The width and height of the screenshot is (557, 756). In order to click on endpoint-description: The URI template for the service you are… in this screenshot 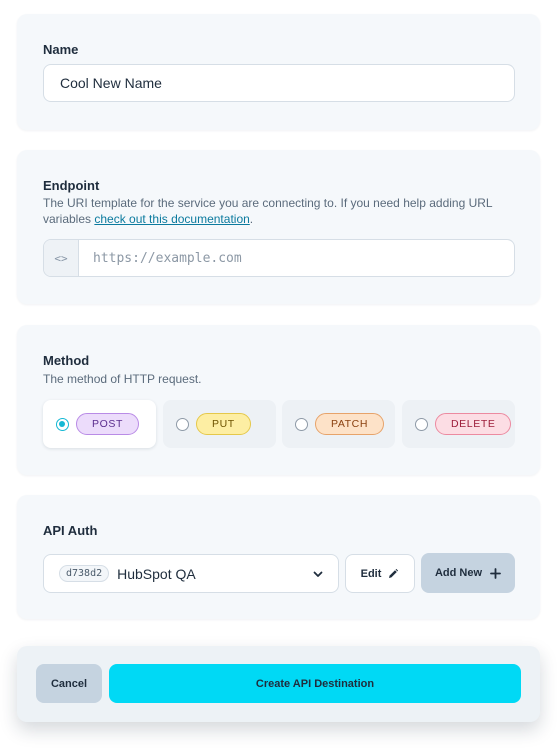, I will do `click(268, 211)`.